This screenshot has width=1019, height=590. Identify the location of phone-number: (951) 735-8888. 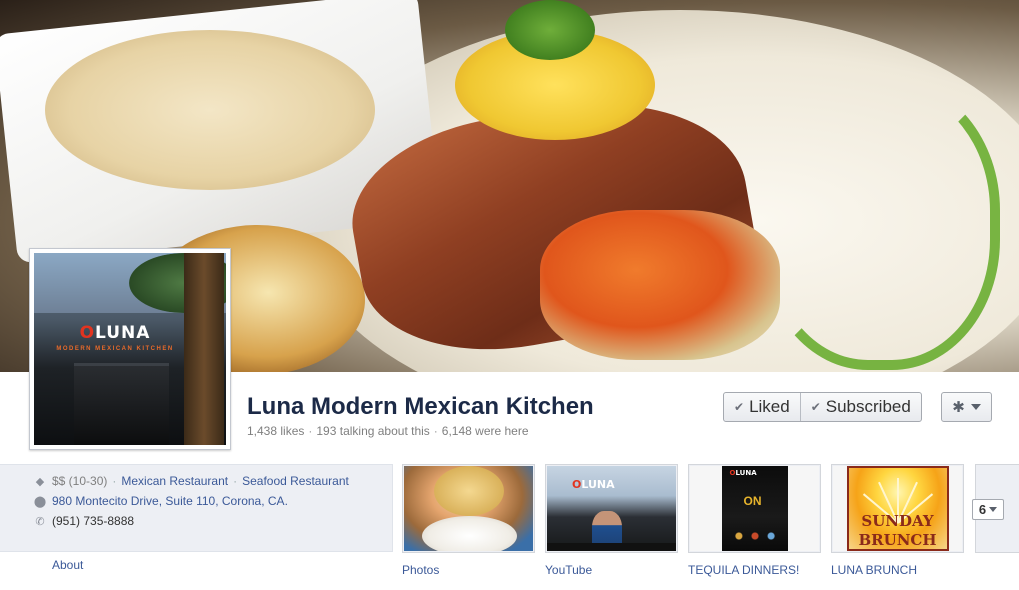
(93, 521).